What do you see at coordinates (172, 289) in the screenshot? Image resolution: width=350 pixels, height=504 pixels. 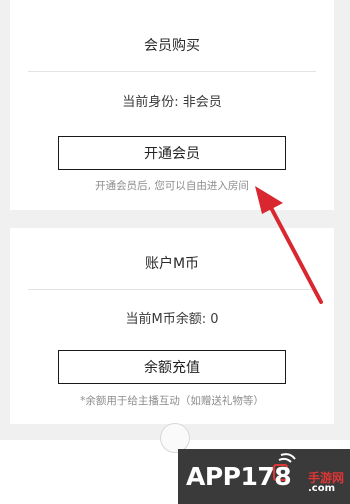 I see `account-divider` at bounding box center [172, 289].